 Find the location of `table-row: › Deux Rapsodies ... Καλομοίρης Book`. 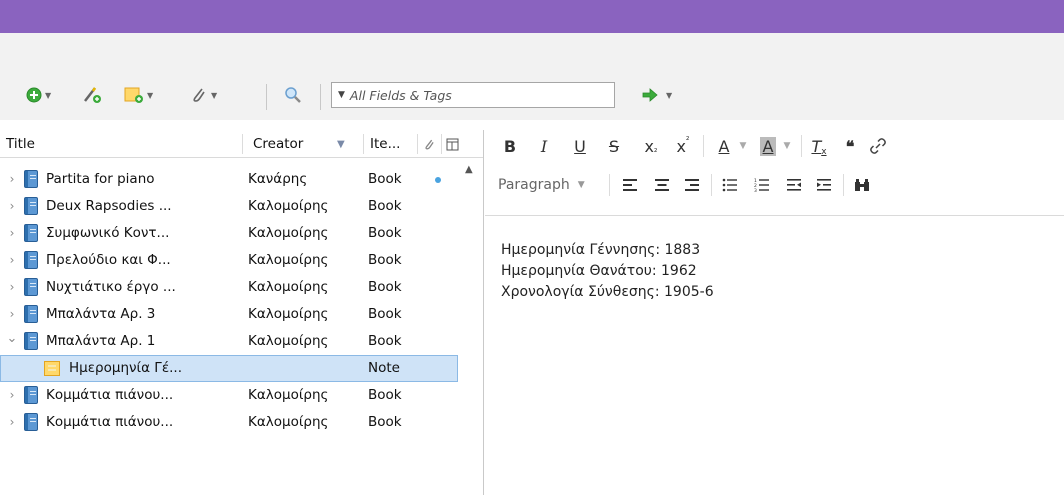

table-row: › Deux Rapsodies ... Καλομοίρης Book is located at coordinates (229, 206).